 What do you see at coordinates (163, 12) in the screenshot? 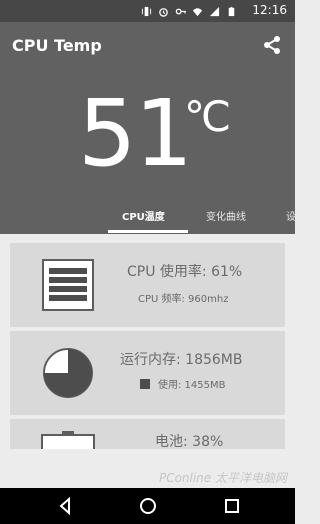
I see `alarm-icon` at bounding box center [163, 12].